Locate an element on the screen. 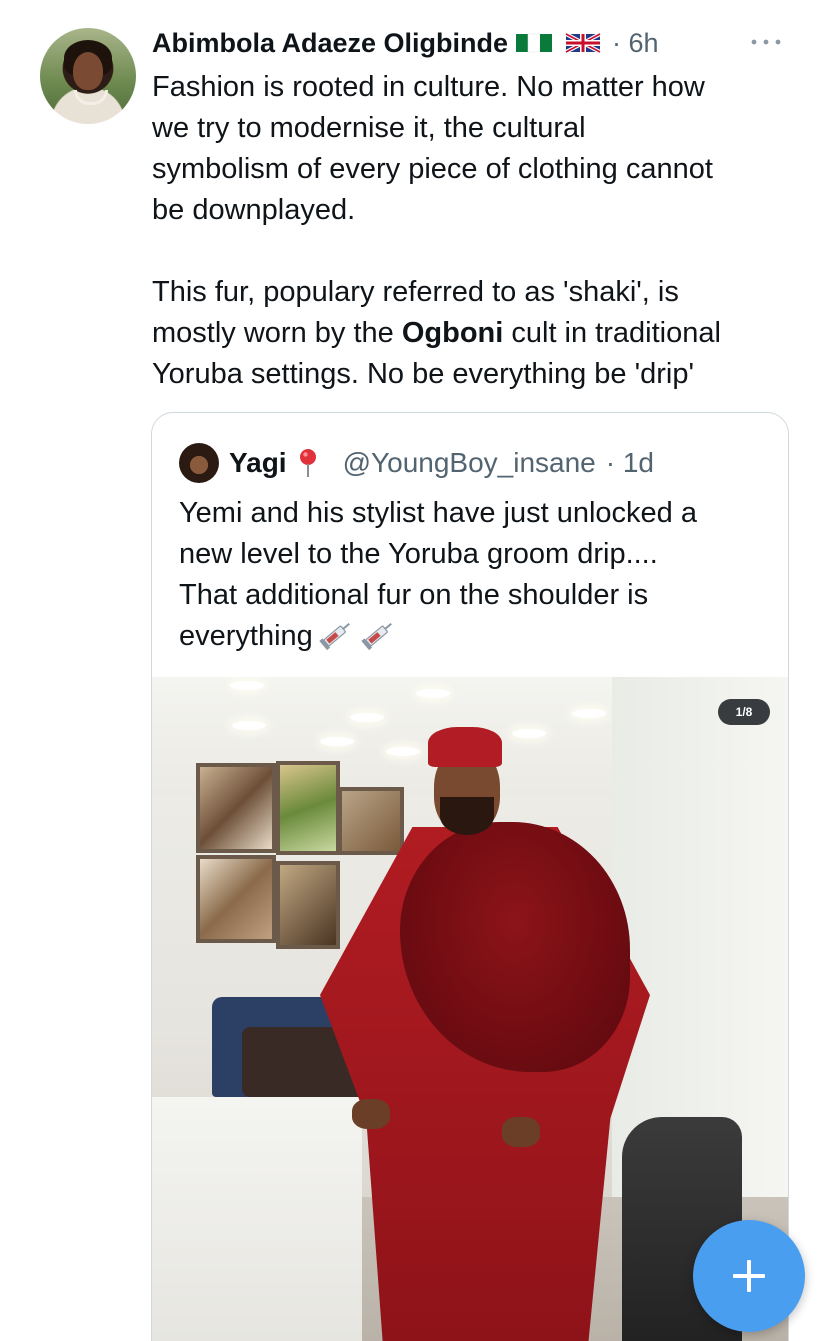 The width and height of the screenshot is (828, 1341). quoted-author-name: Yagi is located at coordinates (258, 462).